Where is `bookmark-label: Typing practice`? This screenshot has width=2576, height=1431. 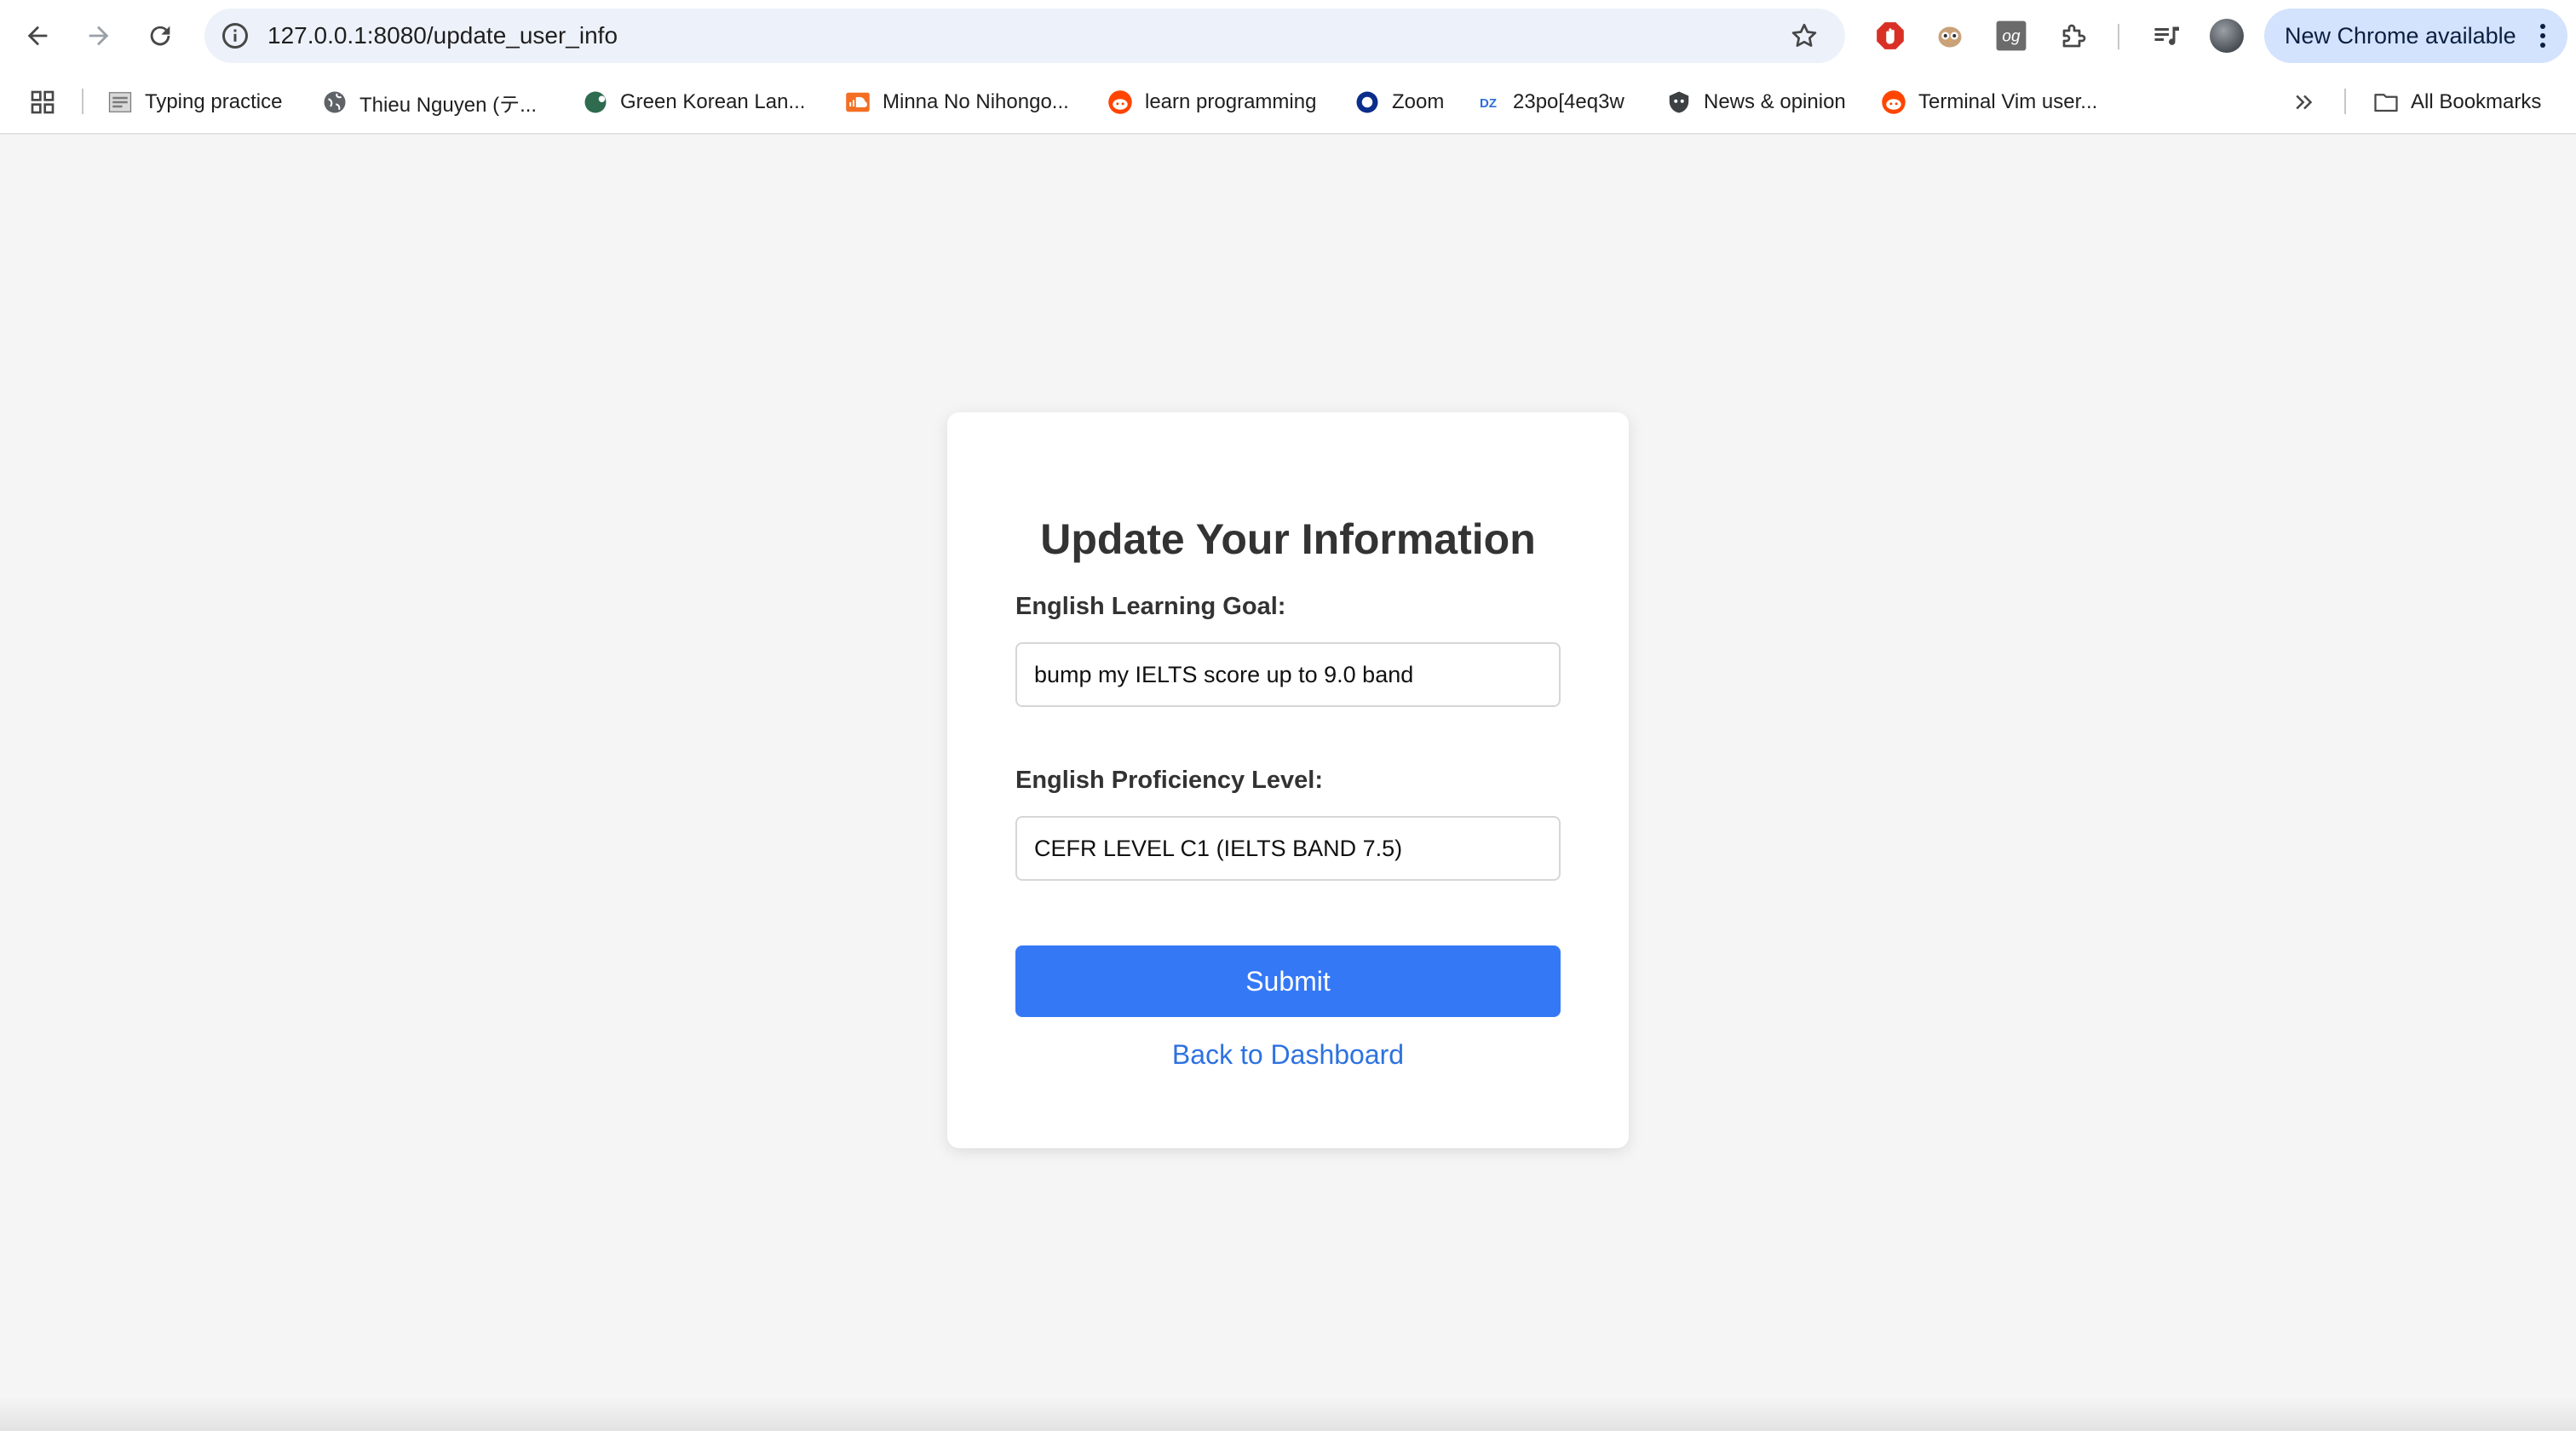
bookmark-label: Typing practice is located at coordinates (214, 101).